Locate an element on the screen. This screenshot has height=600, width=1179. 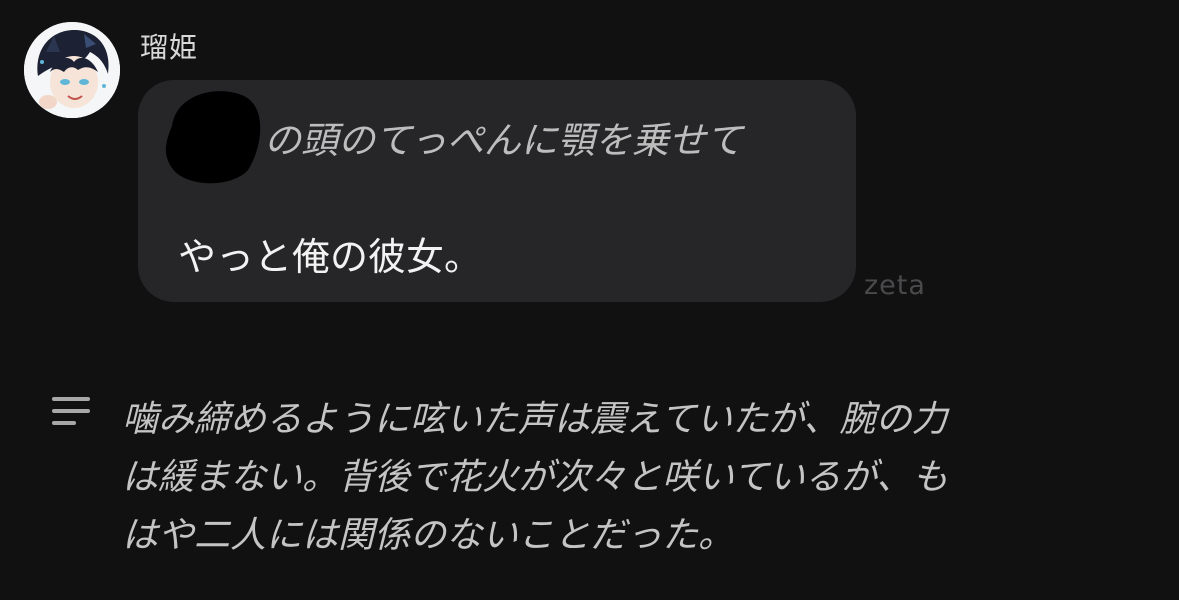
avatar is located at coordinates (72, 70).